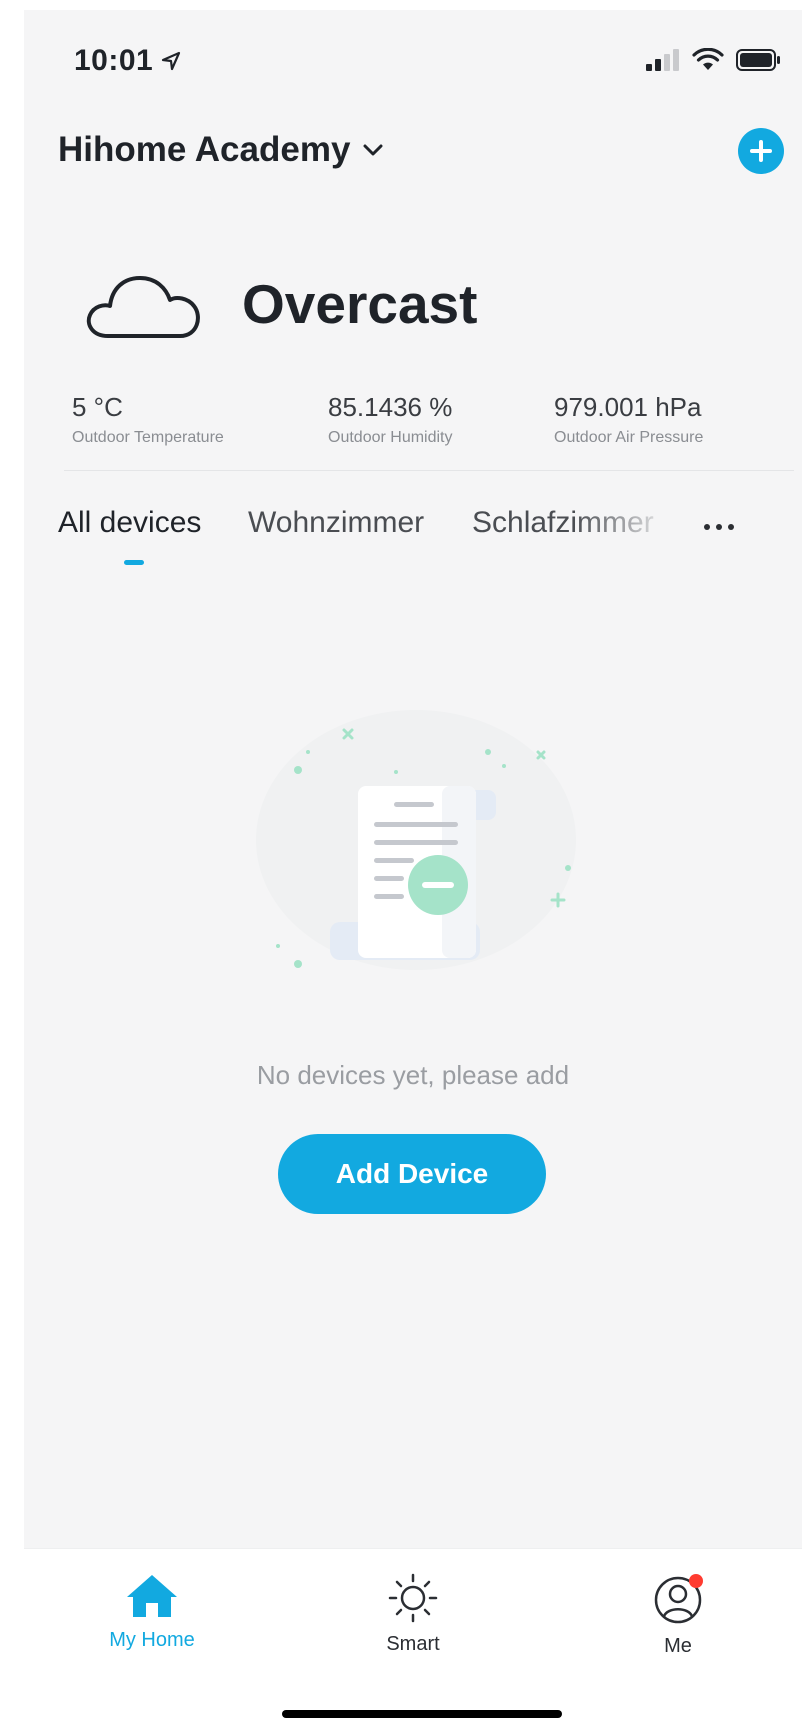  Describe the element at coordinates (761, 151) in the screenshot. I see `add-icon` at that location.